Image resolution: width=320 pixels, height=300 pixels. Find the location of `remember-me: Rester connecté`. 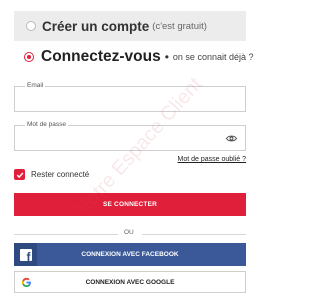

remember-me: Rester connecté is located at coordinates (51, 174).